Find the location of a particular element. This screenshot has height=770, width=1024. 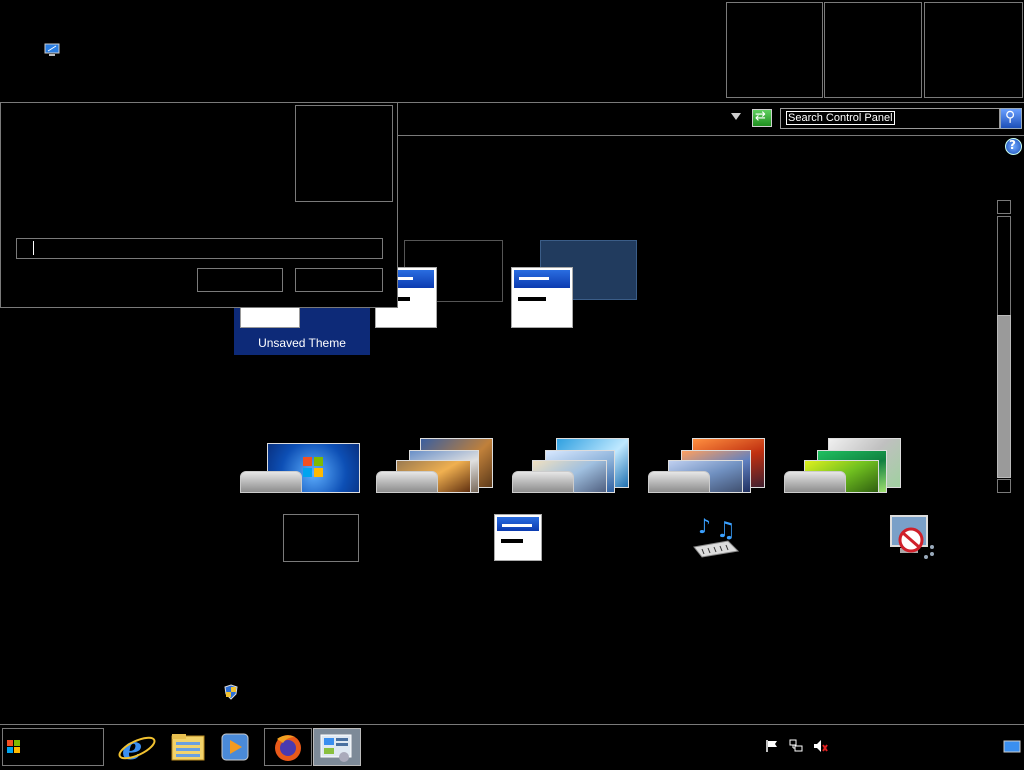

media-player-icon is located at coordinates (236, 747).